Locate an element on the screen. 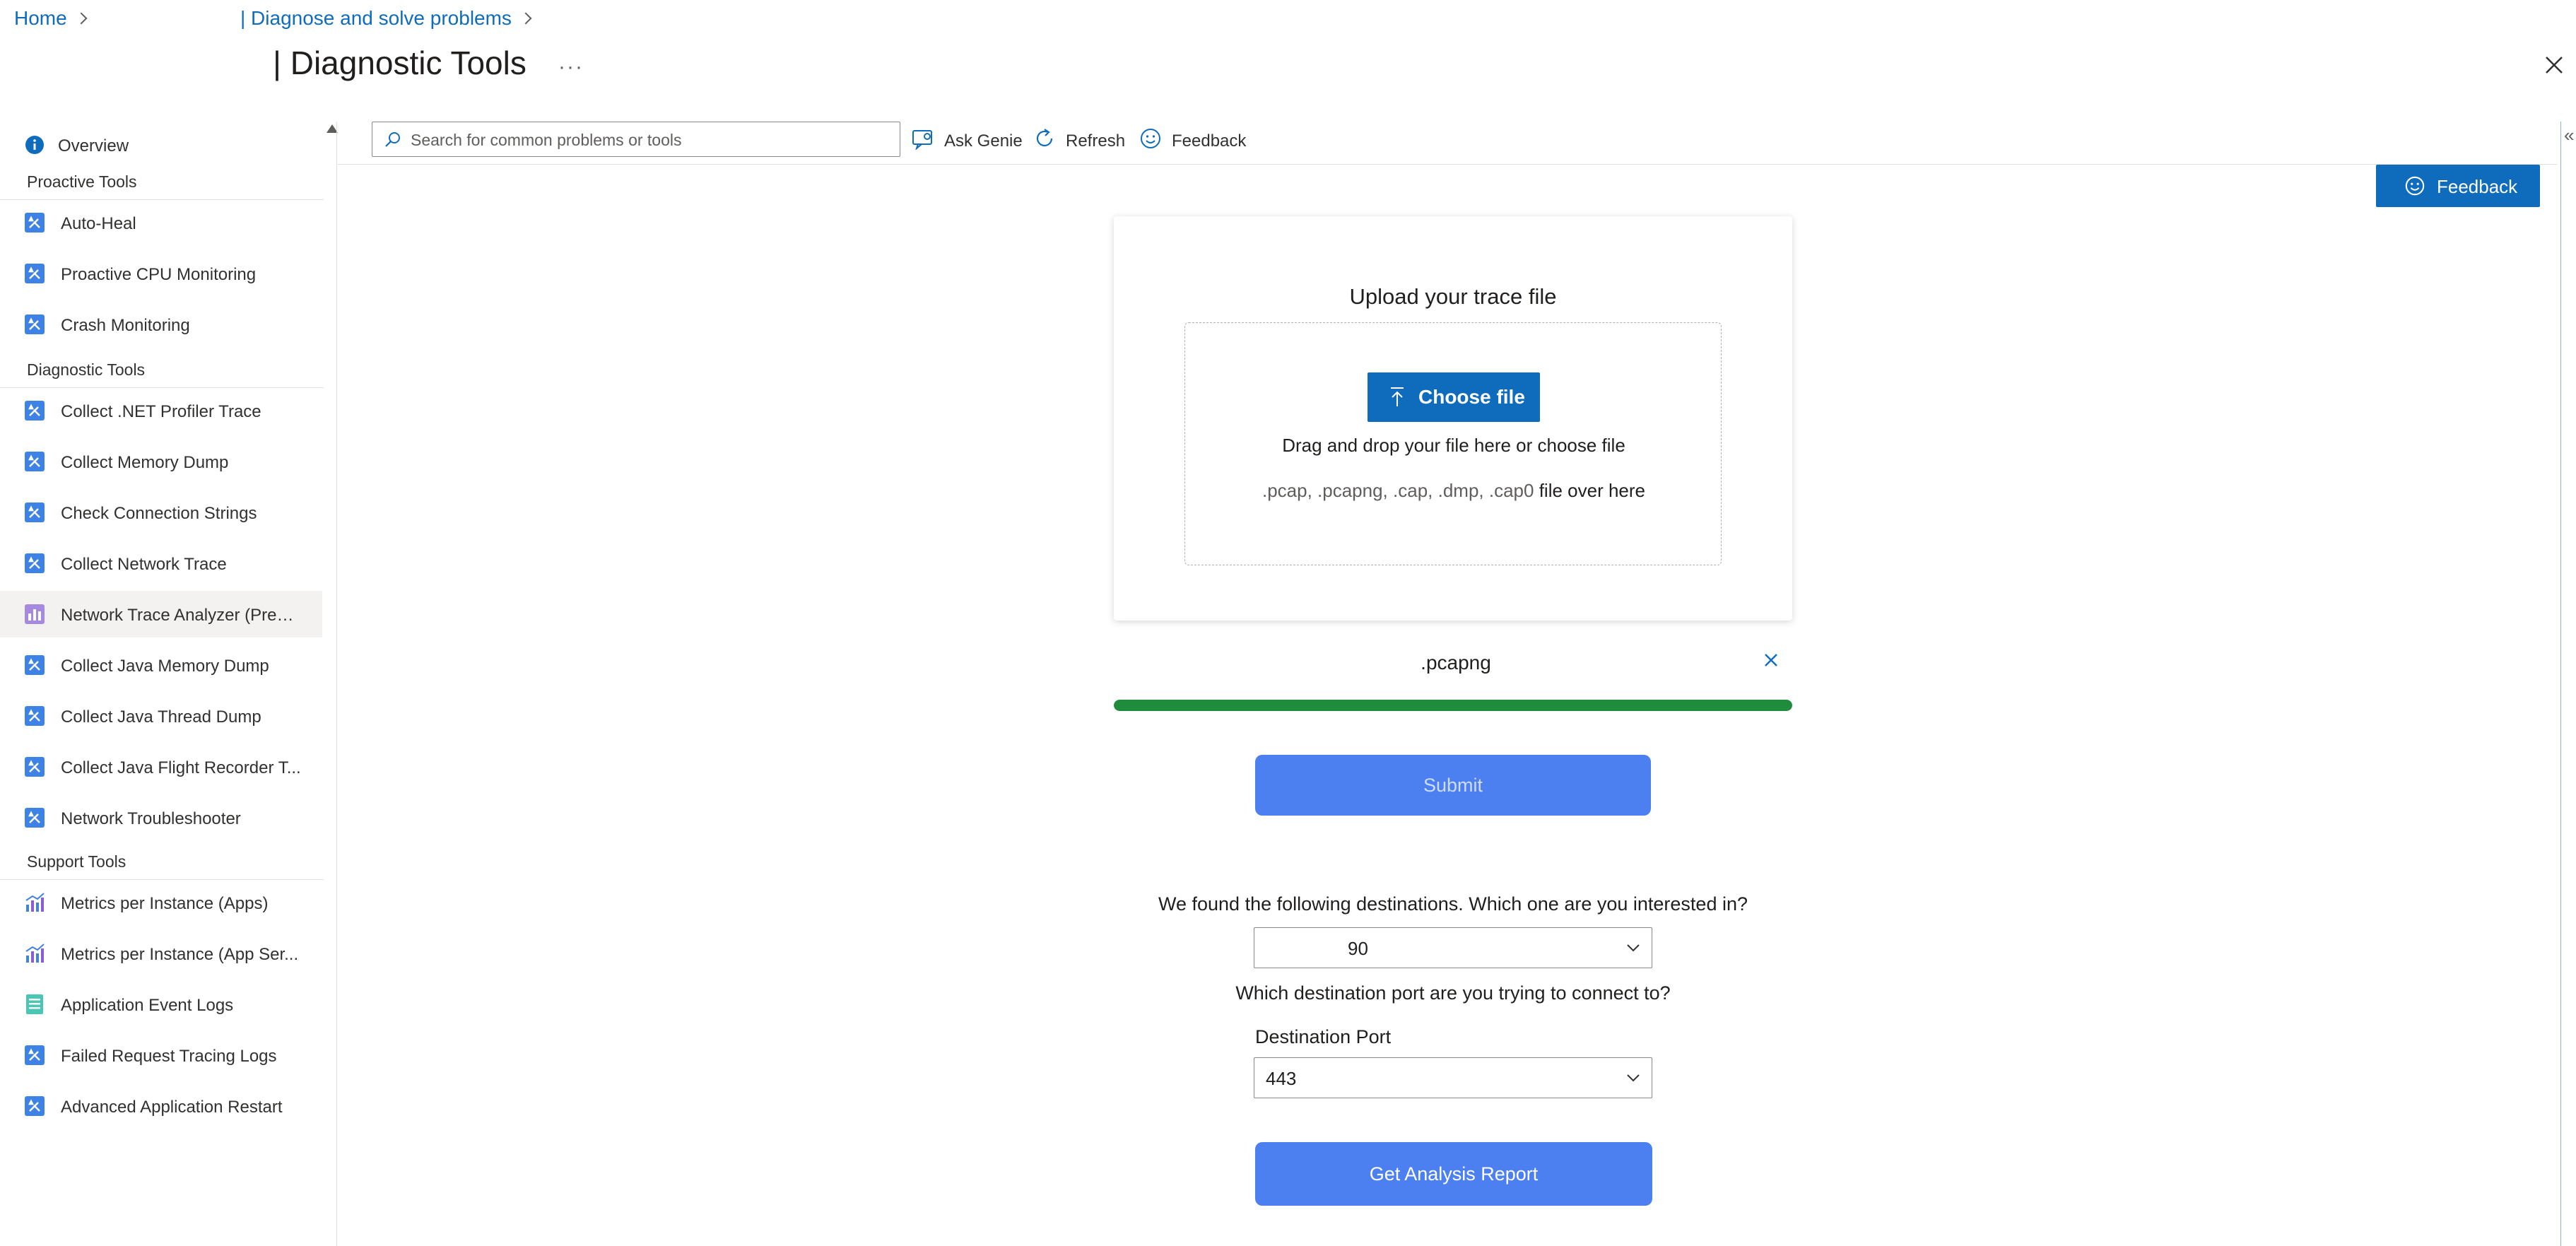 The height and width of the screenshot is (1246, 2576). sidebar-item-label: Collect Java Thread Dump is located at coordinates (161, 717).